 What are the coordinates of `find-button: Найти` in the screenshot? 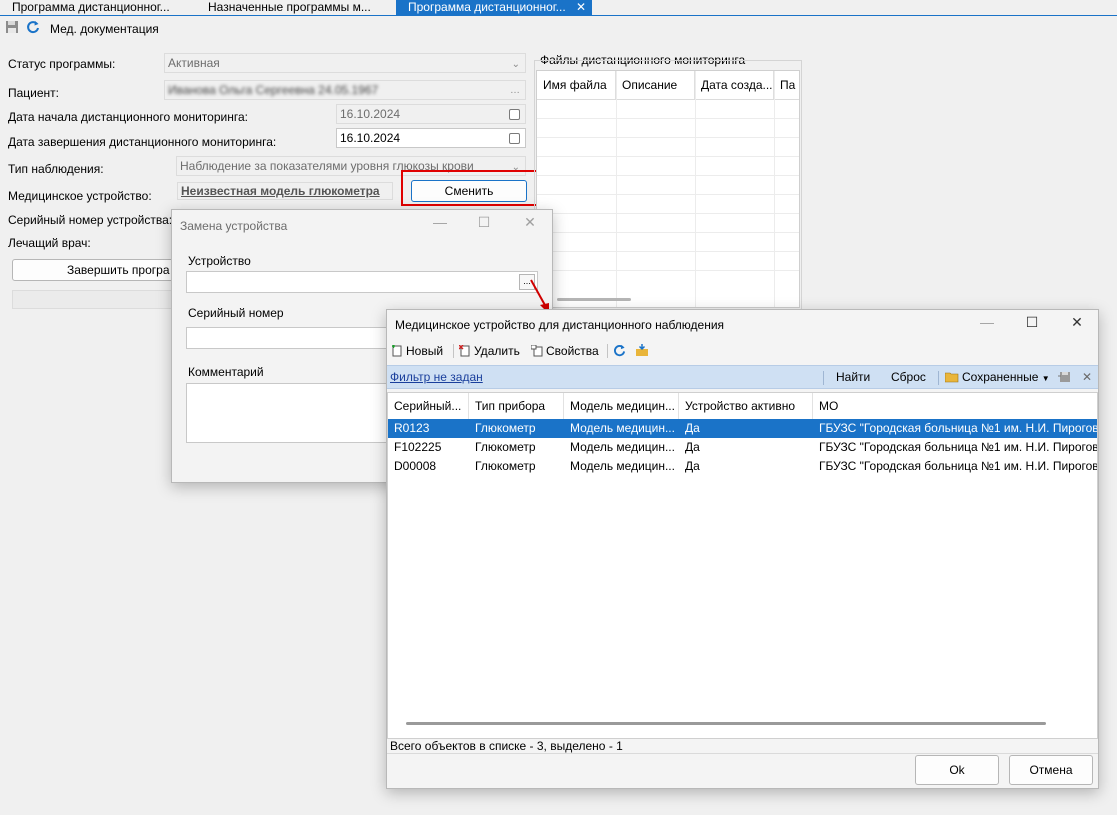 It's located at (853, 377).